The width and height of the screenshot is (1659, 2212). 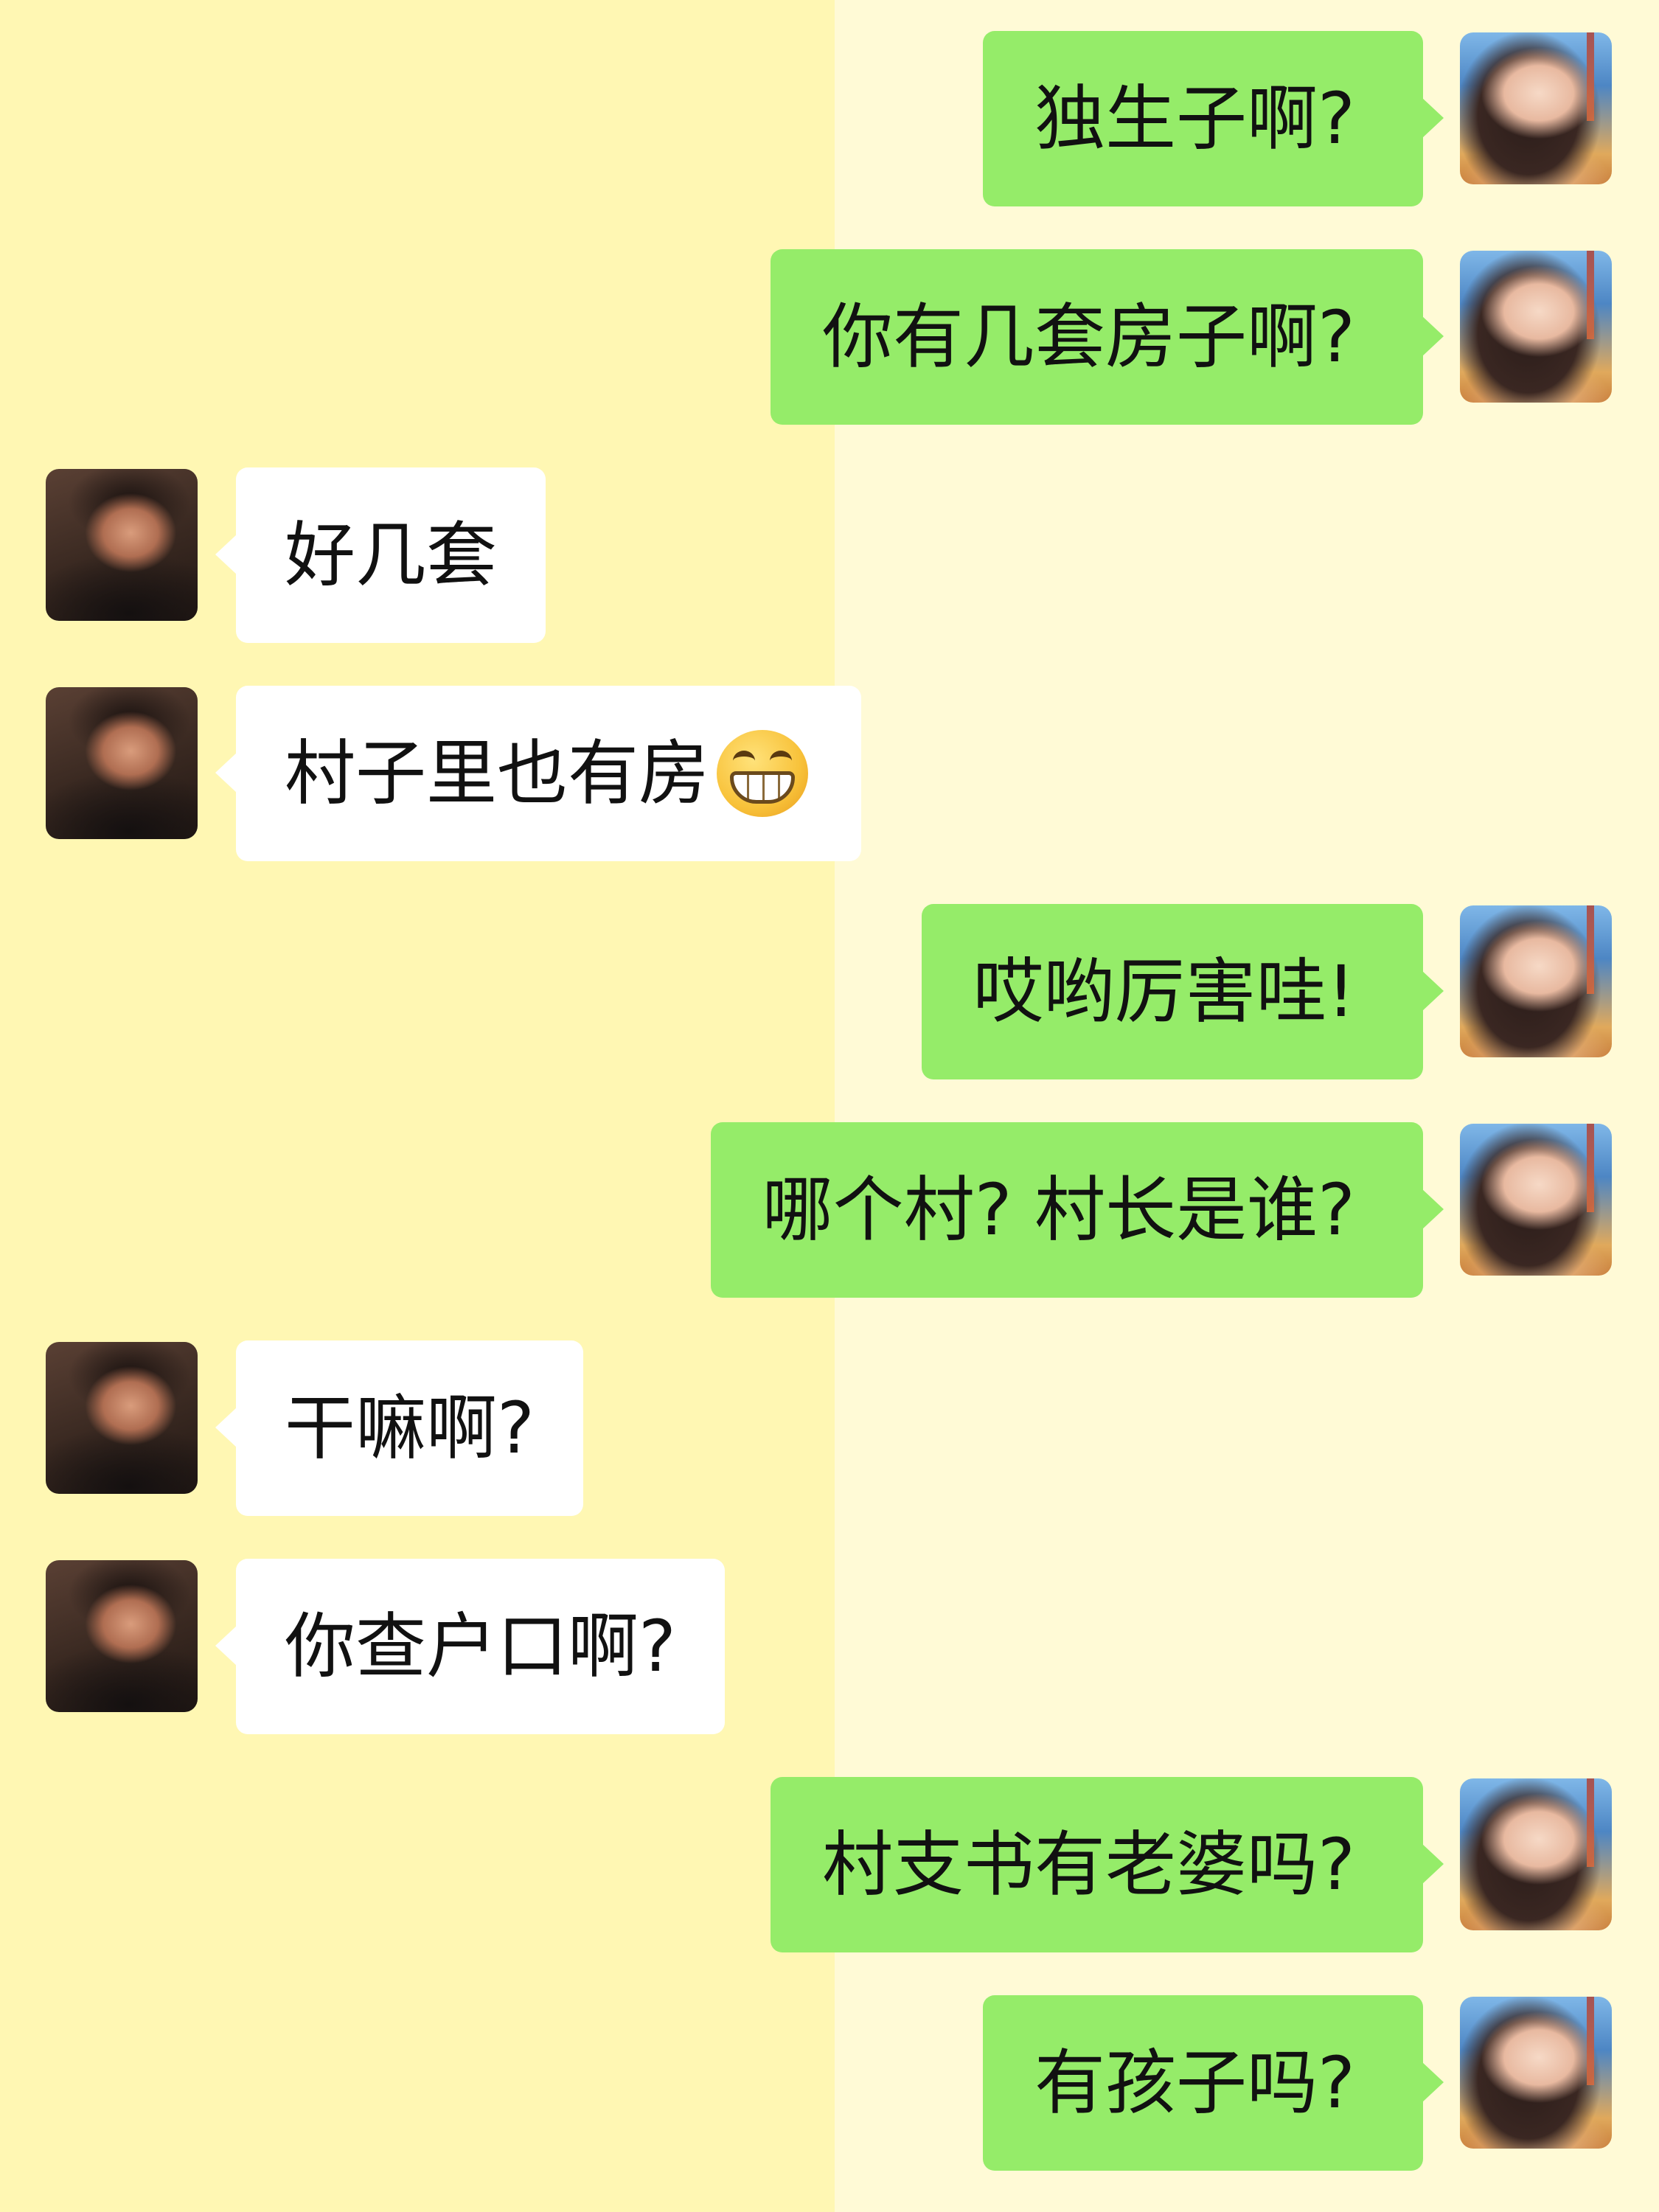 I want to click on message-bubble: 有孩子吗?, so click(x=1213, y=2083).